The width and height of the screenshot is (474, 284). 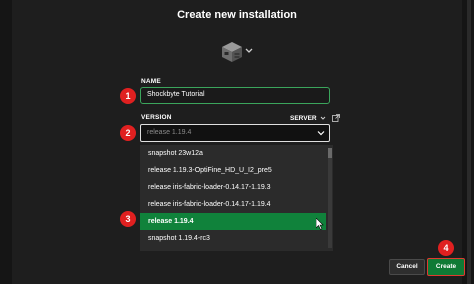 I want to click on version-option-selected: release 1.19.4, so click(x=233, y=221).